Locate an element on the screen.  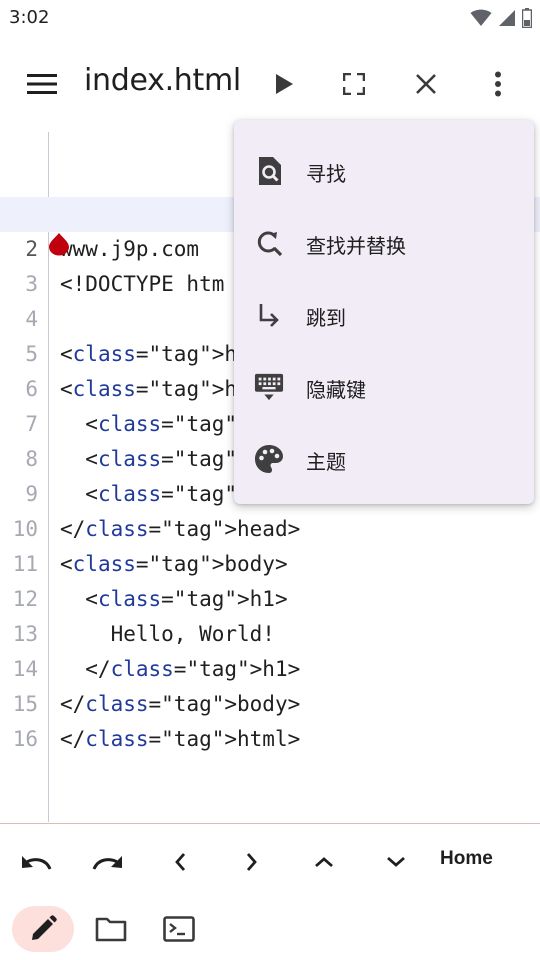
fullscreen-button is located at coordinates (354, 84).